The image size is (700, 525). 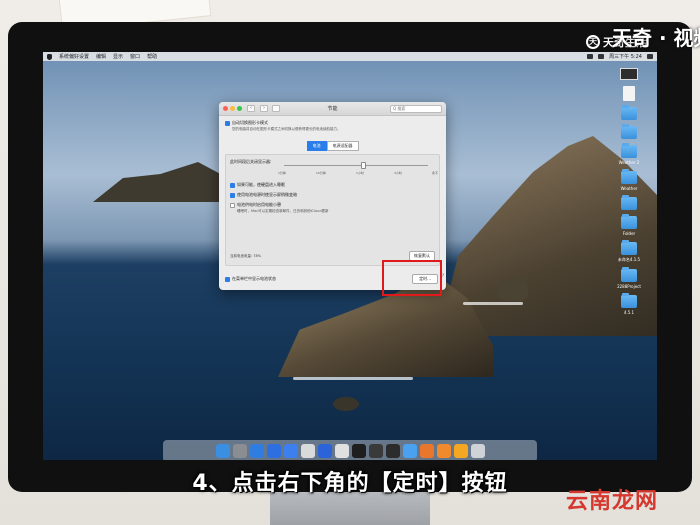 What do you see at coordinates (593, 42) in the screenshot?
I see `watermark-logo-icon: 天` at bounding box center [593, 42].